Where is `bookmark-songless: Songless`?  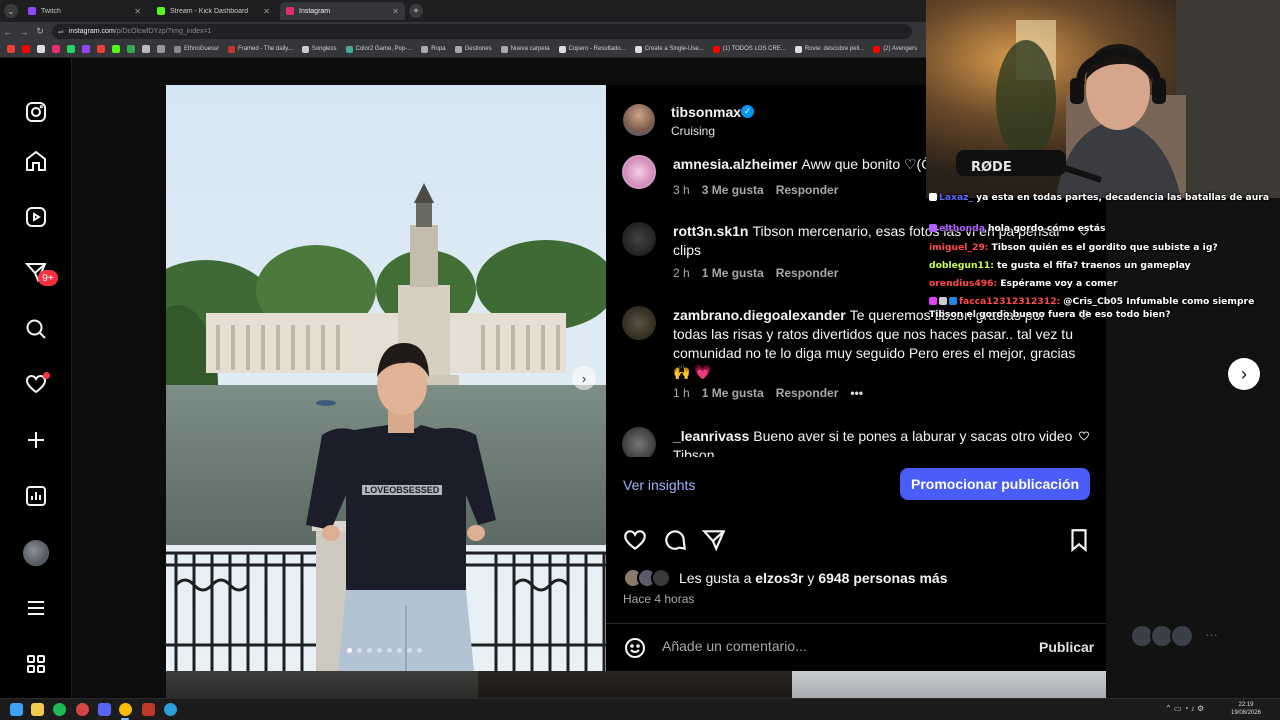 bookmark-songless: Songless is located at coordinates (319, 49).